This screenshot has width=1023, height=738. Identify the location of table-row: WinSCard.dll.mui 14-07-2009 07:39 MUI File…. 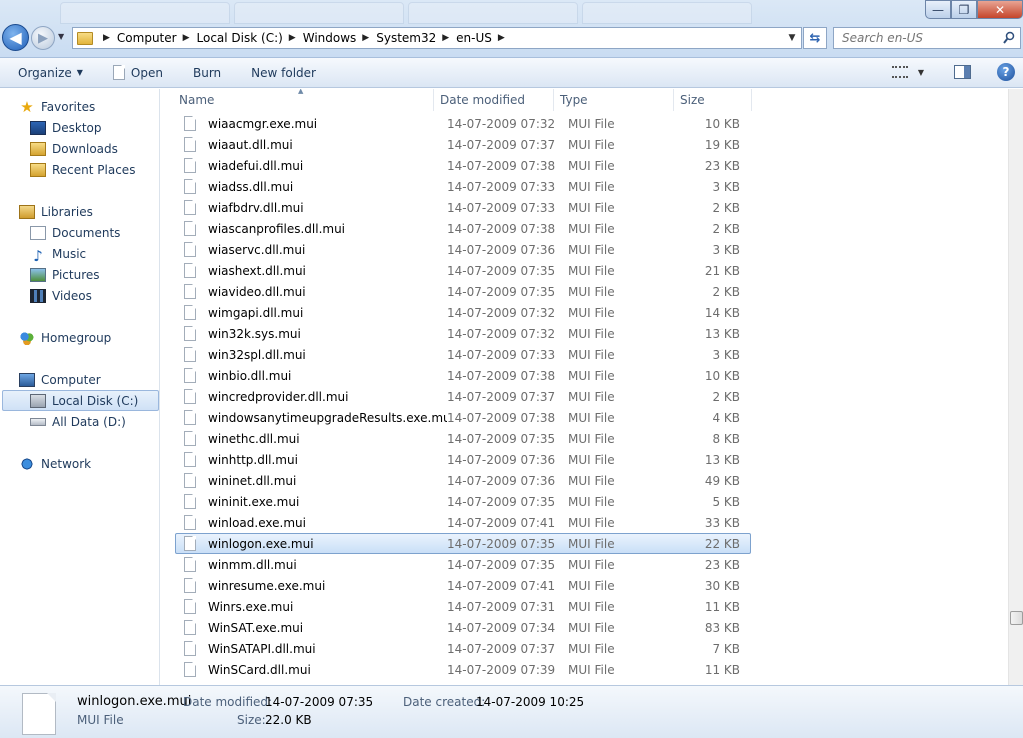
(463, 669).